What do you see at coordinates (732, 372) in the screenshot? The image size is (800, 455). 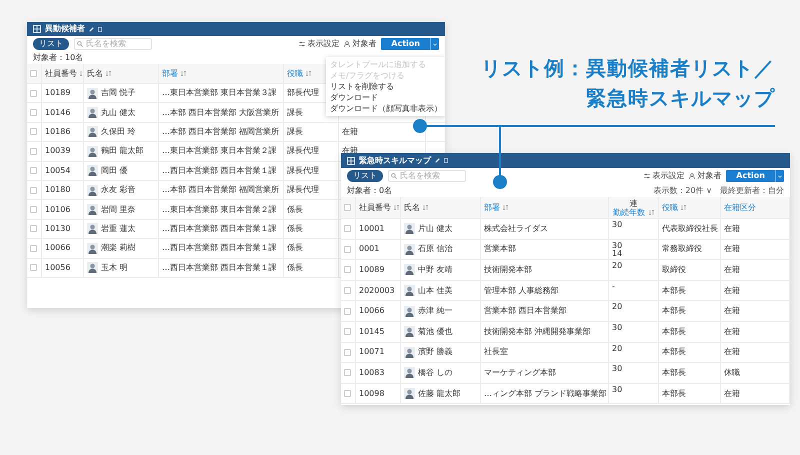 I see `table-cell: 休職` at bounding box center [732, 372].